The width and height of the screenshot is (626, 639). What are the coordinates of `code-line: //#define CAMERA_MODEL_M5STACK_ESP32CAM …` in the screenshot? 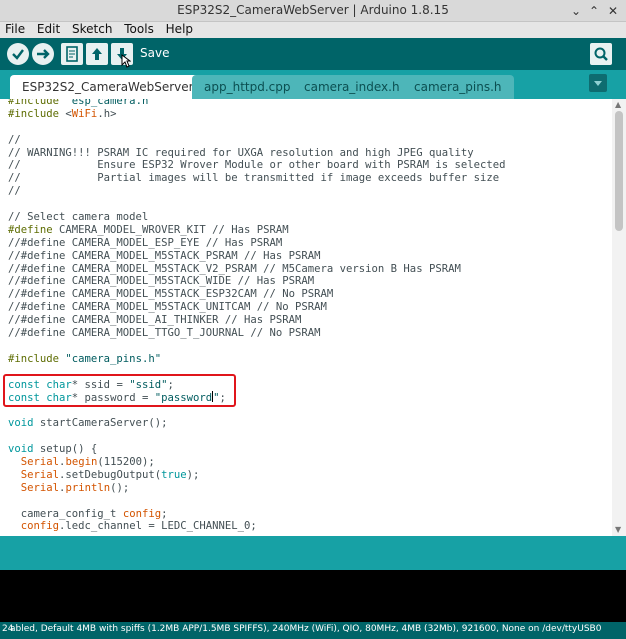 It's located at (256, 294).